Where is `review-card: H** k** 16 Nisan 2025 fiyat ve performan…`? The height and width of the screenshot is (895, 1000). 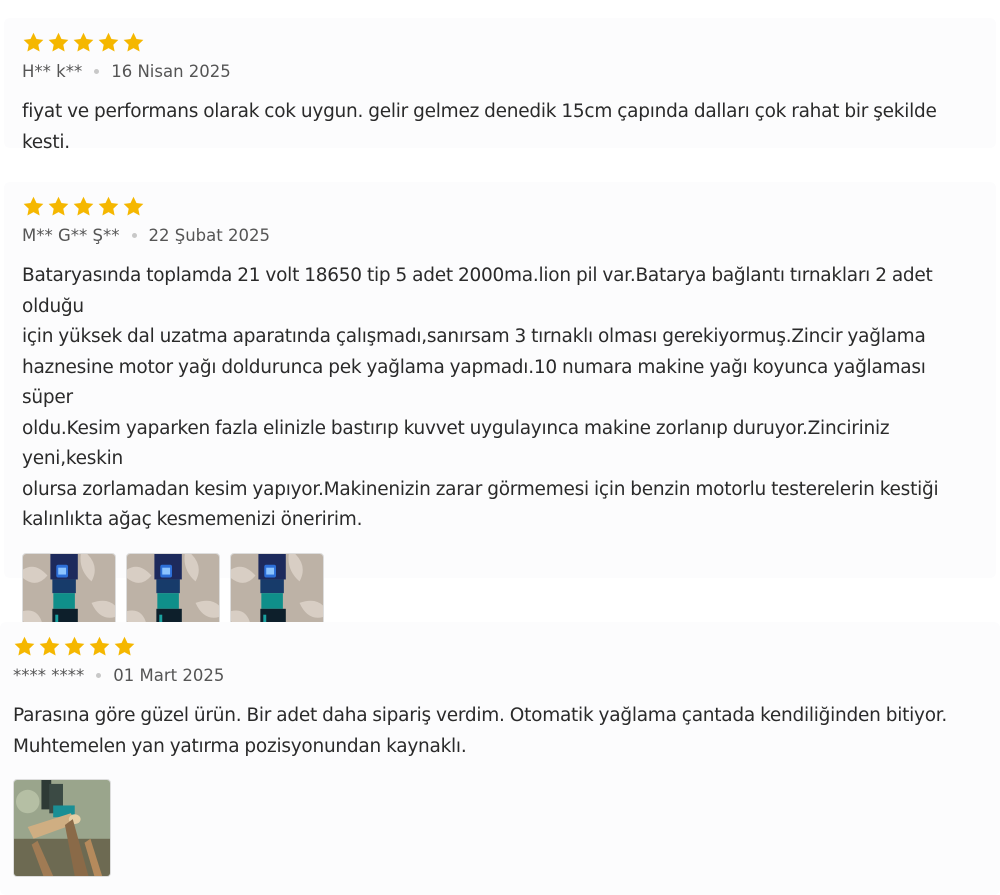 review-card: H** k** 16 Nisan 2025 fiyat ve performan… is located at coordinates (500, 85).